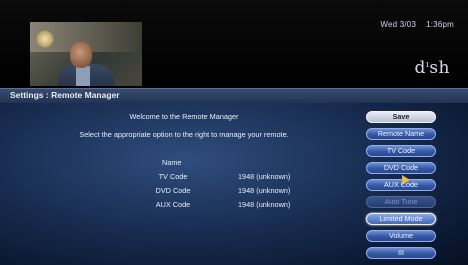 This screenshot has width=468, height=265. What do you see at coordinates (406, 180) in the screenshot?
I see `pointer-arrow-icon` at bounding box center [406, 180].